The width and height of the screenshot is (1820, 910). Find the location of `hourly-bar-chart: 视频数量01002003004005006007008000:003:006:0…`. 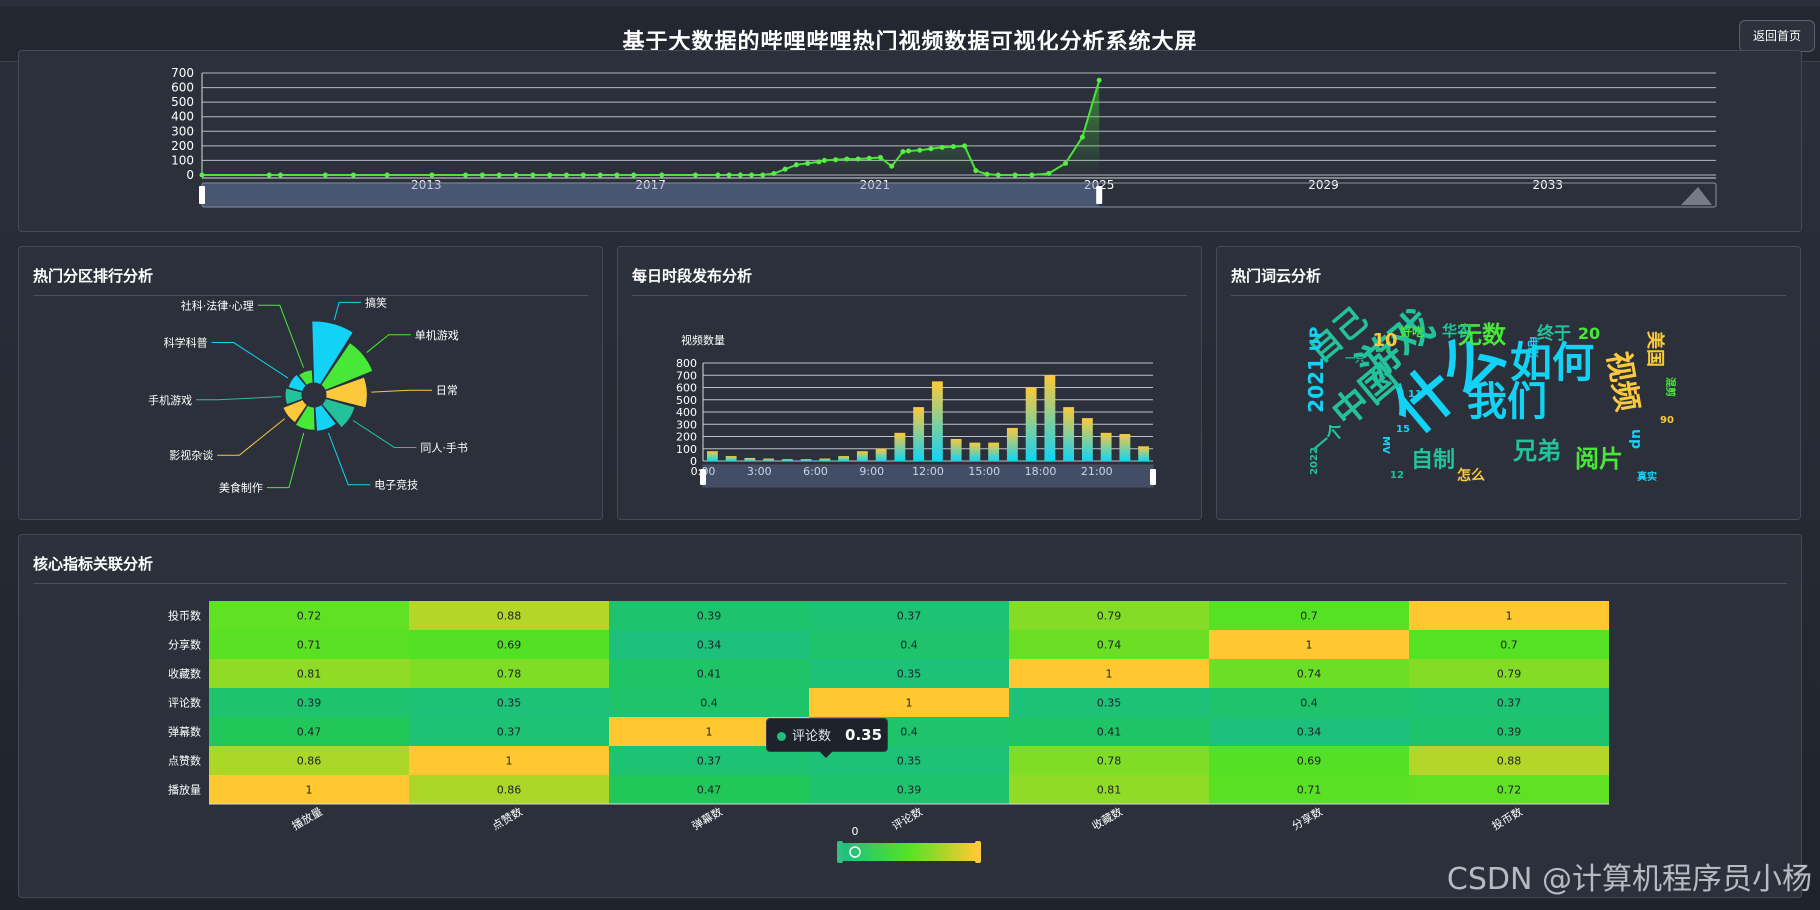

hourly-bar-chart: 视频数量01002003004005006007008000:003:006:0… is located at coordinates (910, 384).